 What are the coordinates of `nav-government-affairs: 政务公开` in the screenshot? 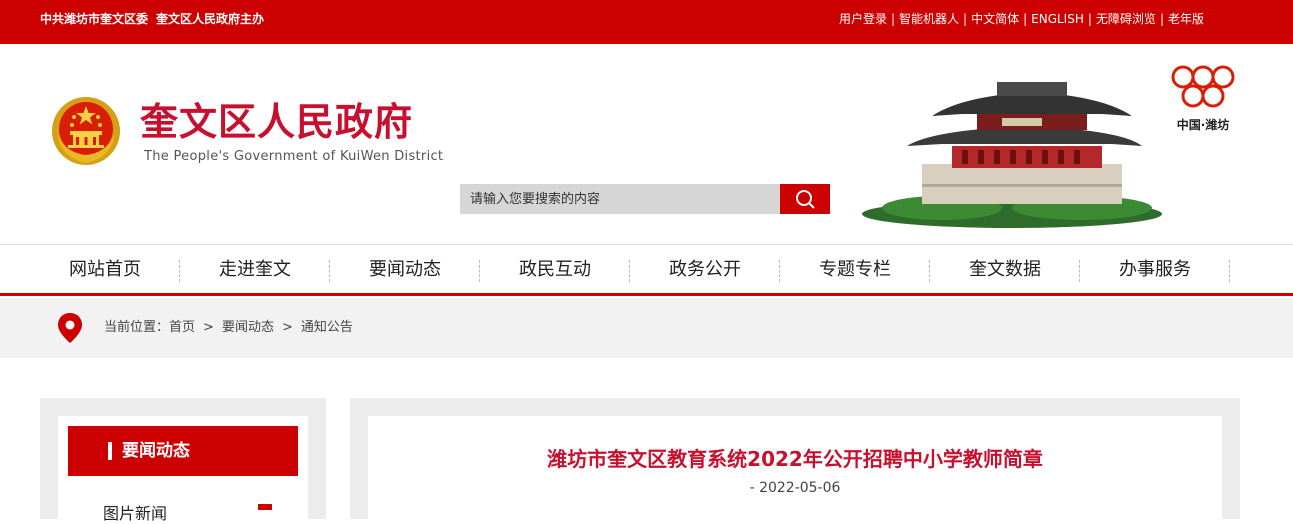 It's located at (705, 269).